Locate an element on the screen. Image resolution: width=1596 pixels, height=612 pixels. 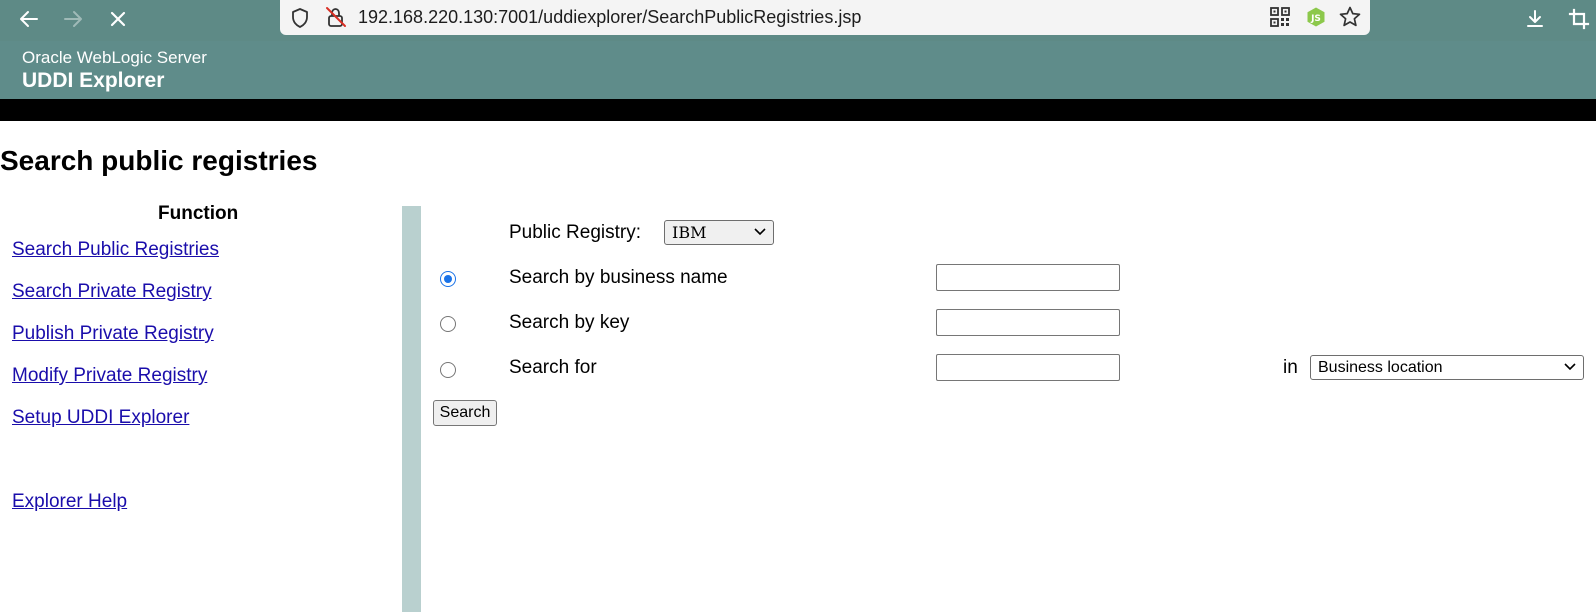
insecure-lock-icon is located at coordinates (336, 17).